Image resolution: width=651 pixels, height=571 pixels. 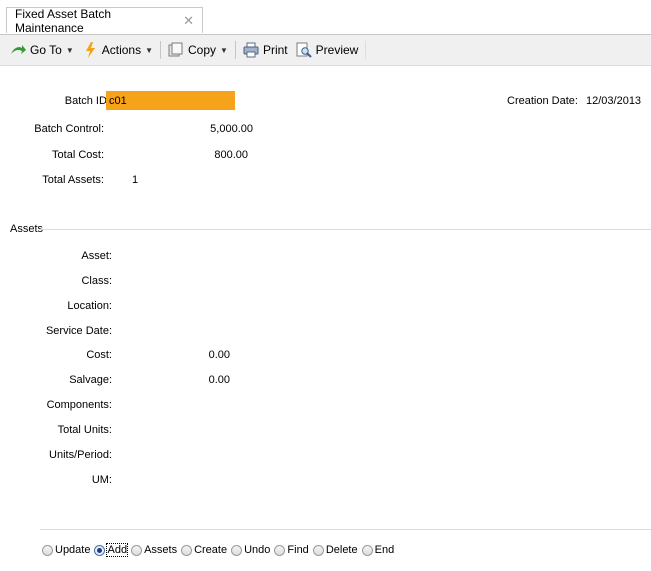 I want to click on radio-update: Update, so click(x=66, y=550).